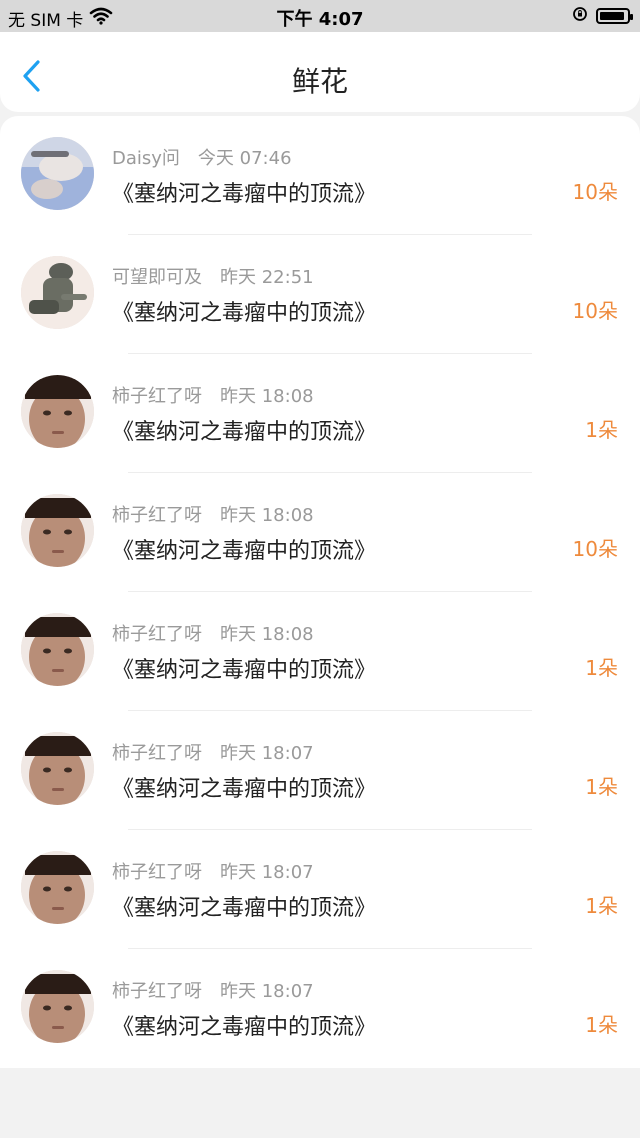  What do you see at coordinates (244, 158) in the screenshot?
I see `sent-time: 今天 07:46` at bounding box center [244, 158].